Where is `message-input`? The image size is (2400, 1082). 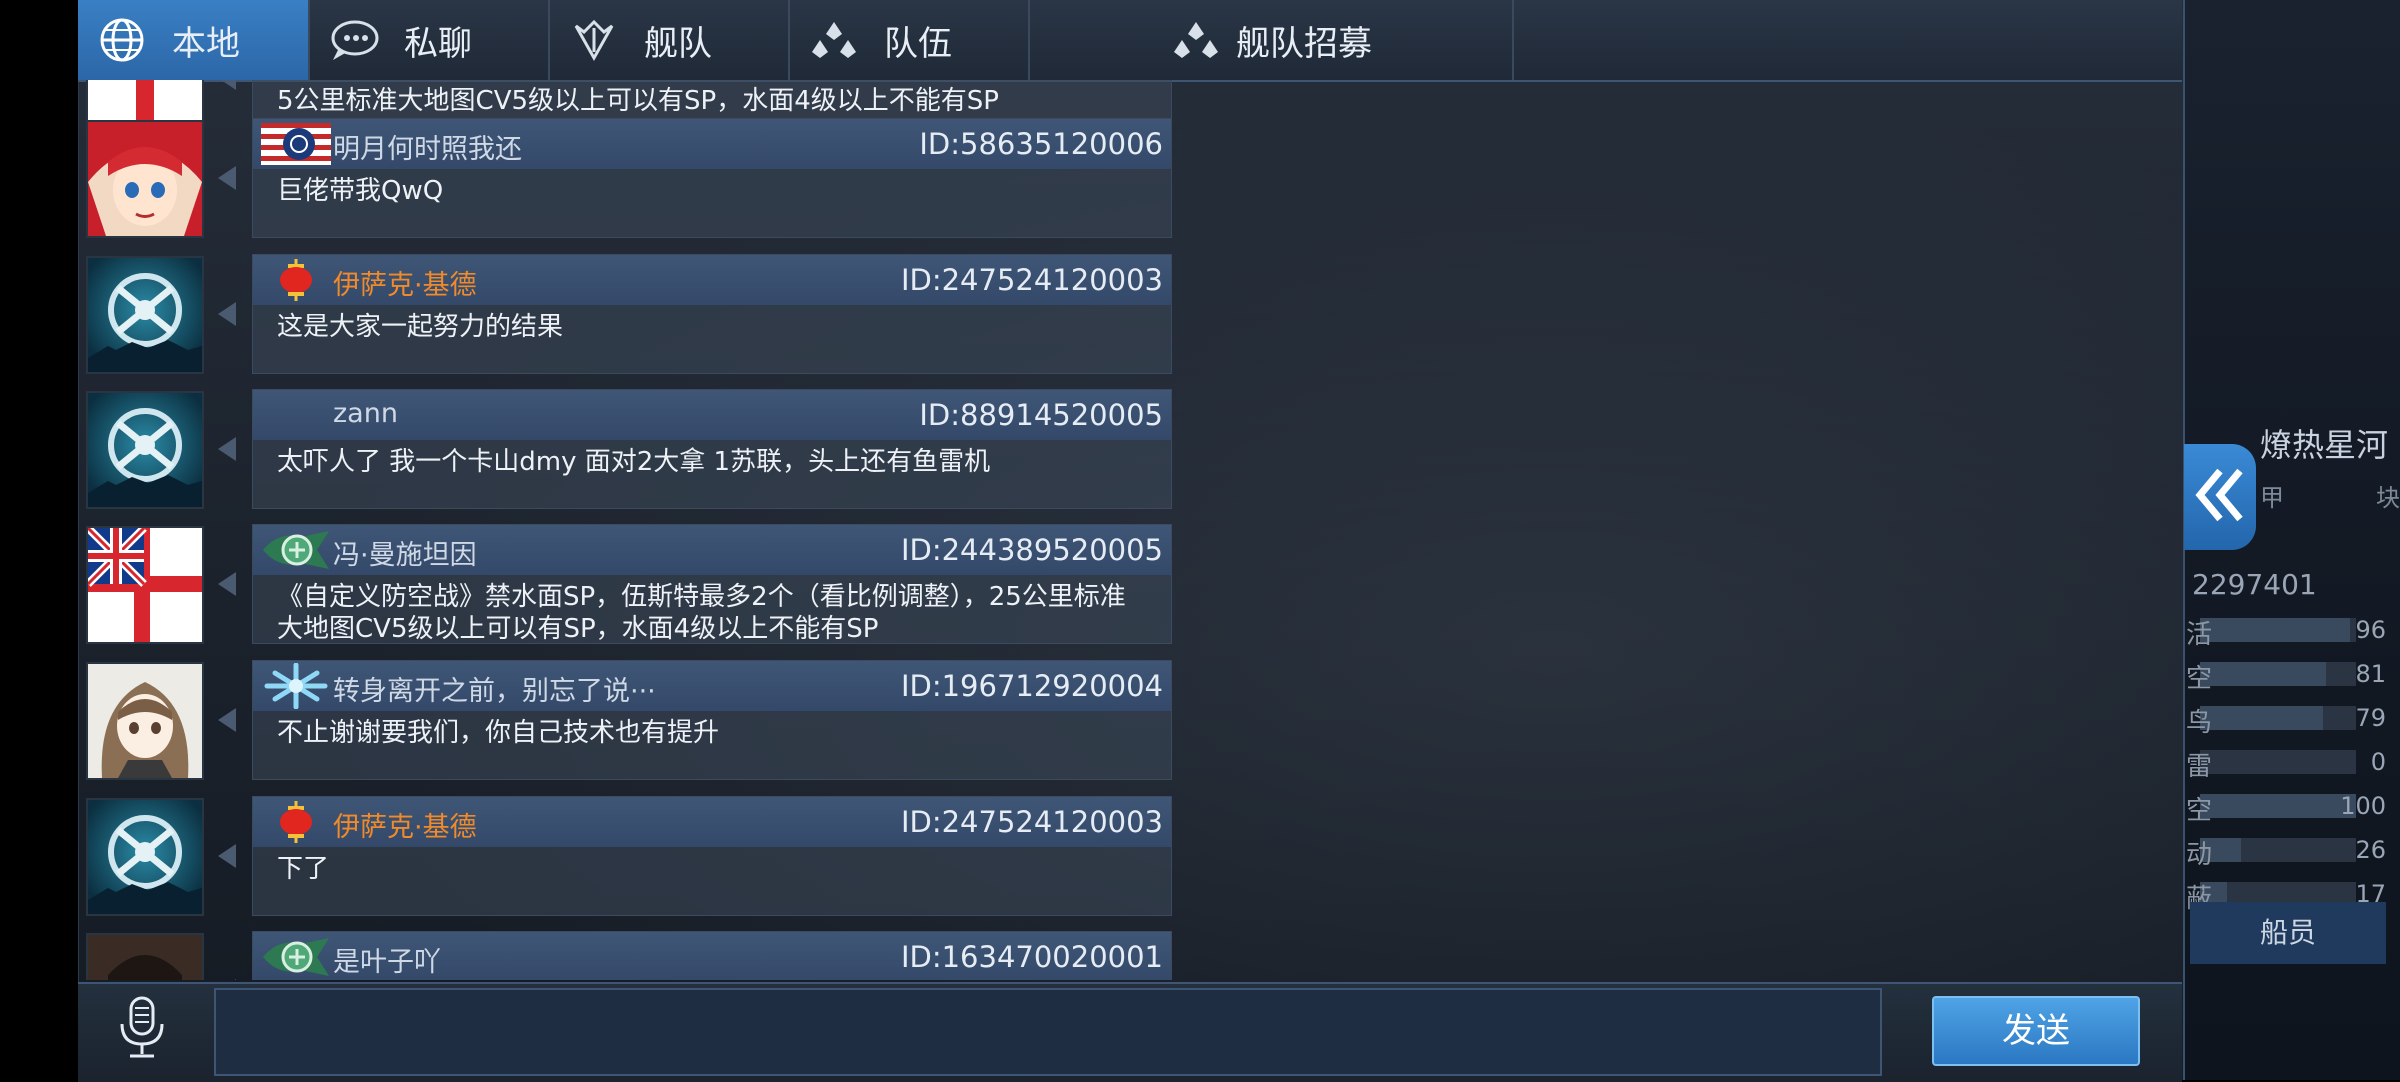
message-input is located at coordinates (1048, 1032).